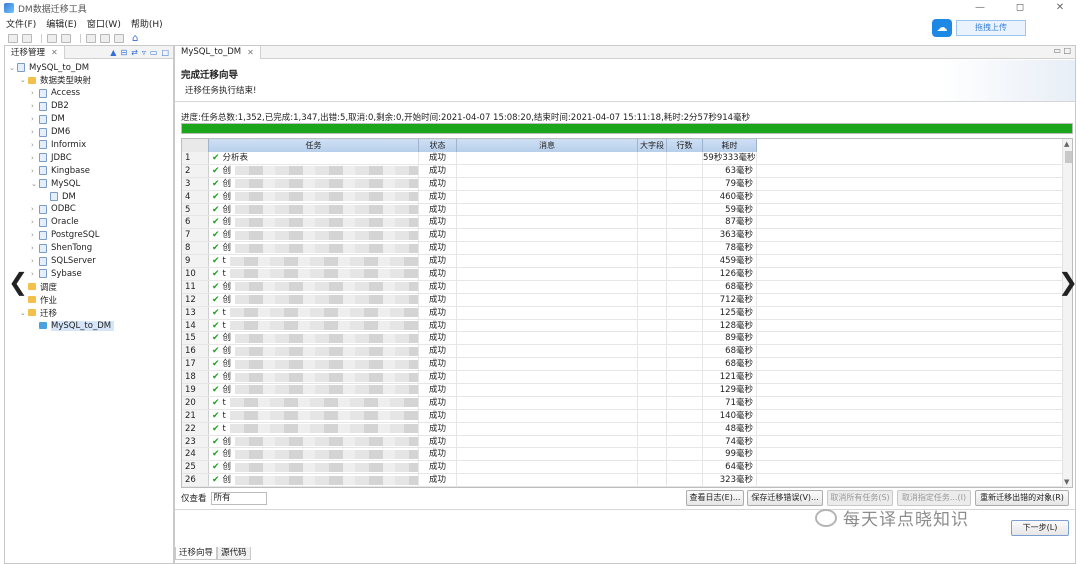 This screenshot has height=564, width=1080. Describe the element at coordinates (622, 442) in the screenshot. I see `table-row: 23 ✔ 创成功 74毫秒` at that location.